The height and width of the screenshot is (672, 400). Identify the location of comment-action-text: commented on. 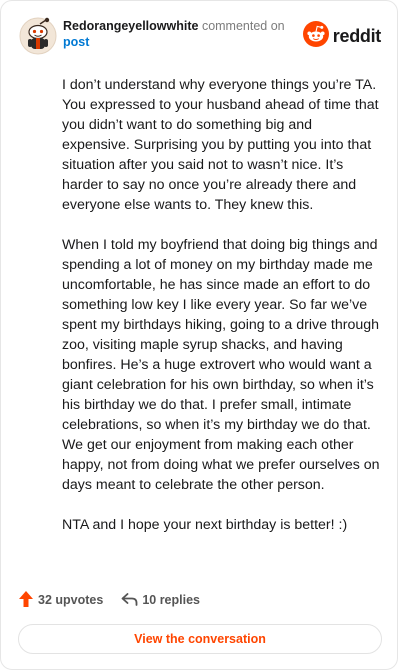
(243, 26).